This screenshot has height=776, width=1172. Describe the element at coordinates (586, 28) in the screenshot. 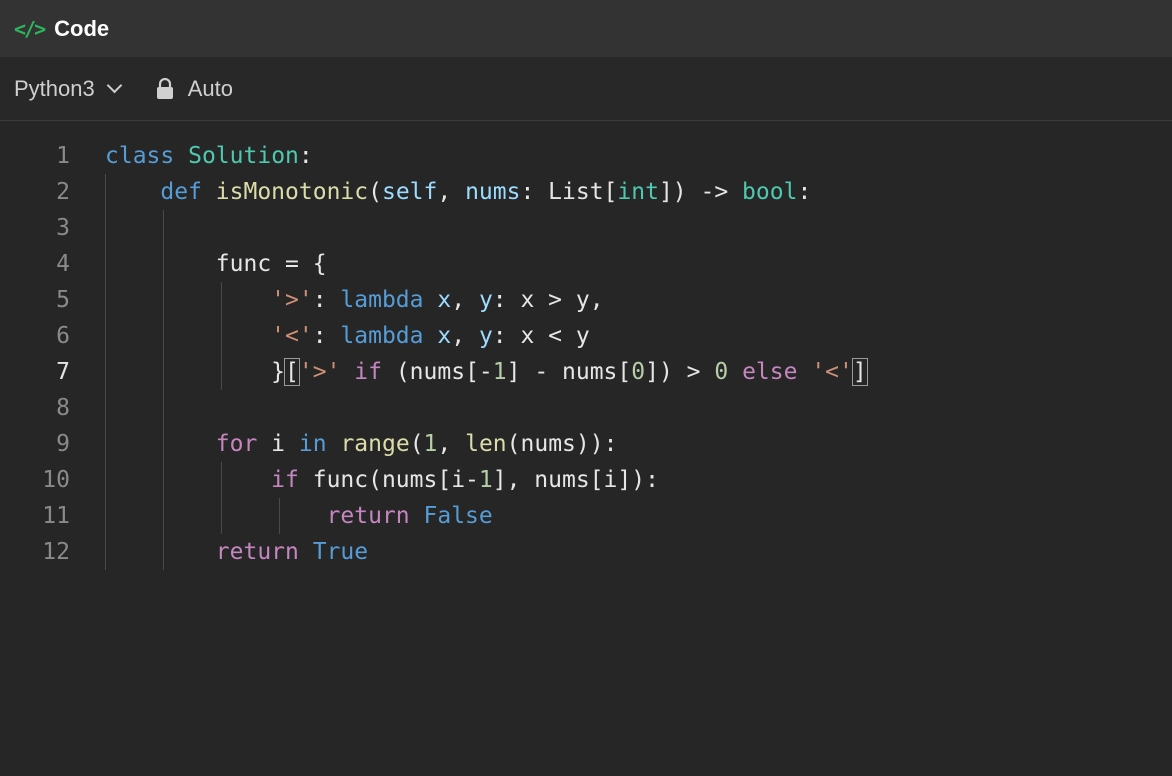

I see `panel-header: </> Code` at that location.